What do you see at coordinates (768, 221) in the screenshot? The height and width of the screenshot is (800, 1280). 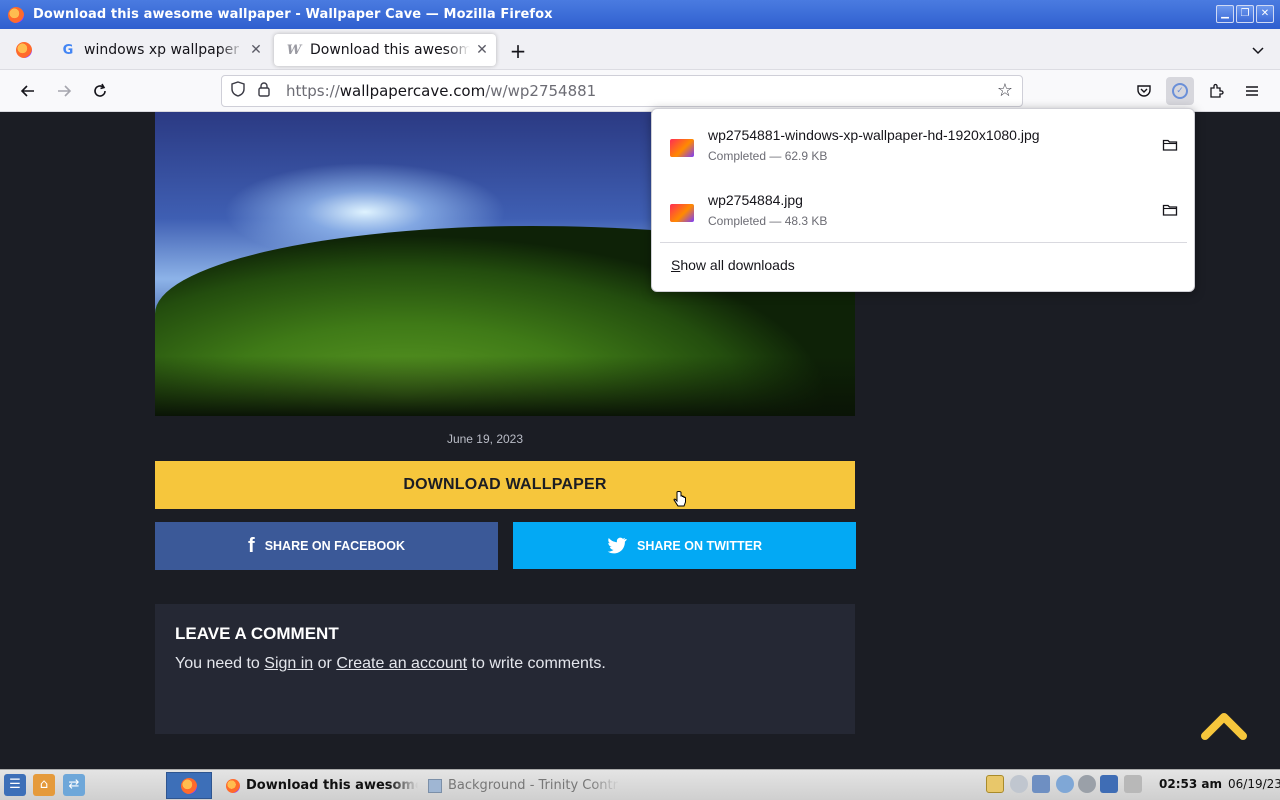 I see `download-status: Completed — 48.3 KB` at bounding box center [768, 221].